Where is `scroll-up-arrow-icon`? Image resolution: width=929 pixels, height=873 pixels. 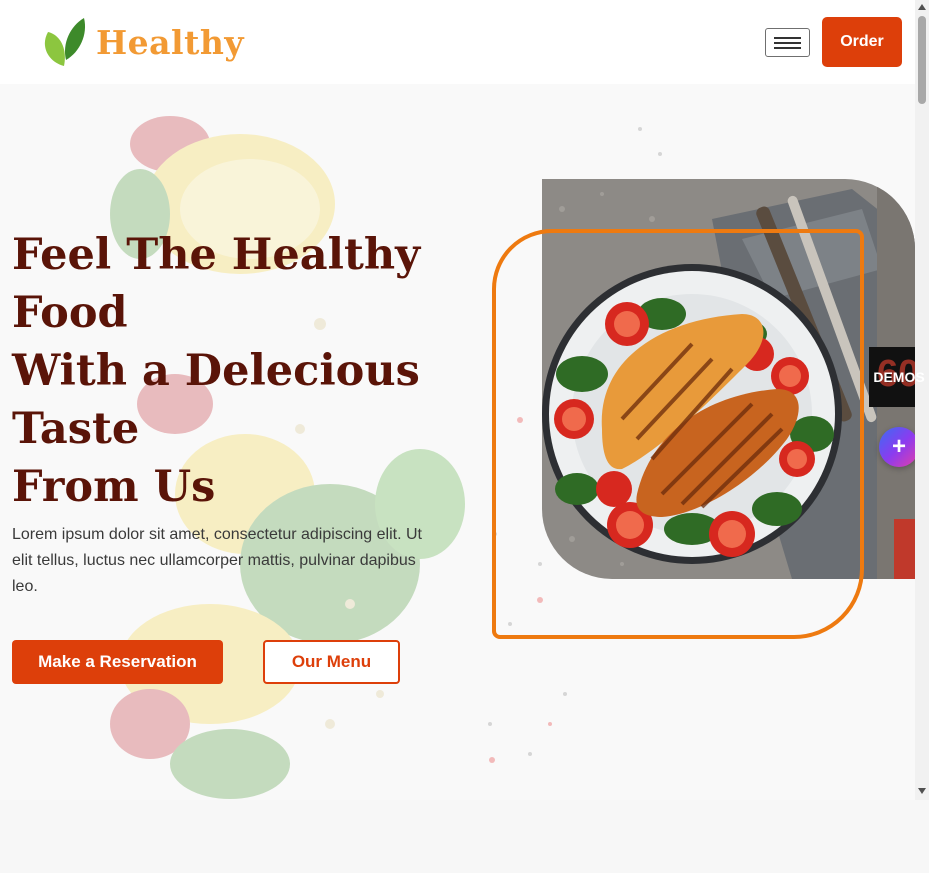
scroll-up-arrow-icon is located at coordinates (922, 7).